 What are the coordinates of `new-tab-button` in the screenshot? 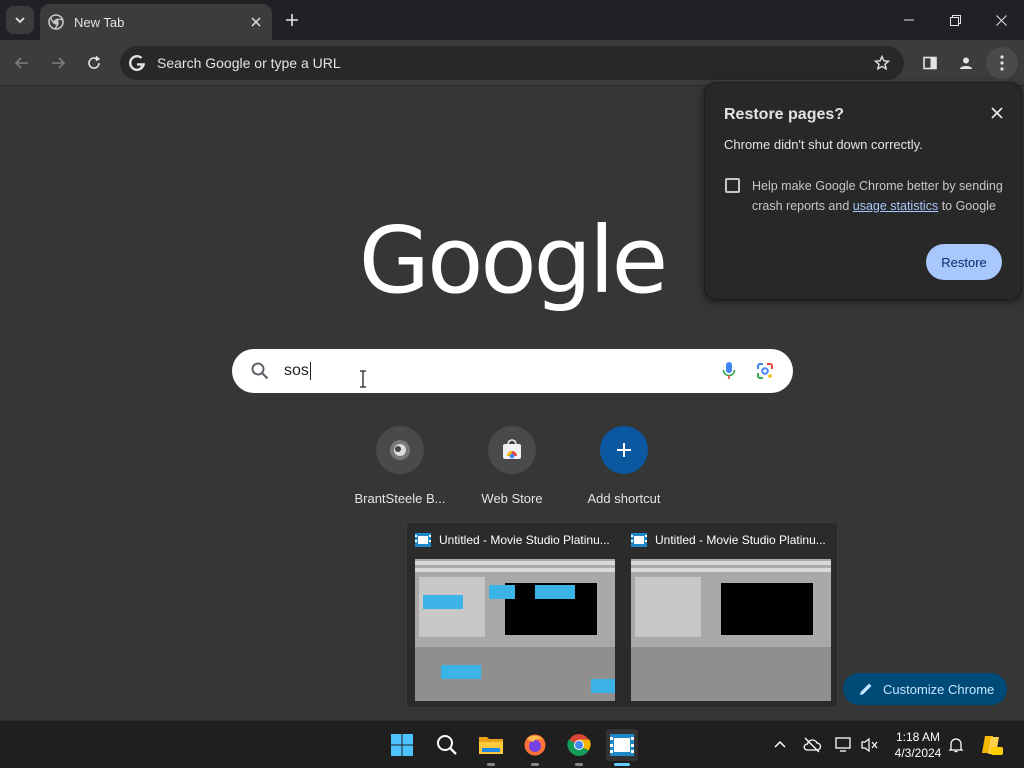 It's located at (292, 20).